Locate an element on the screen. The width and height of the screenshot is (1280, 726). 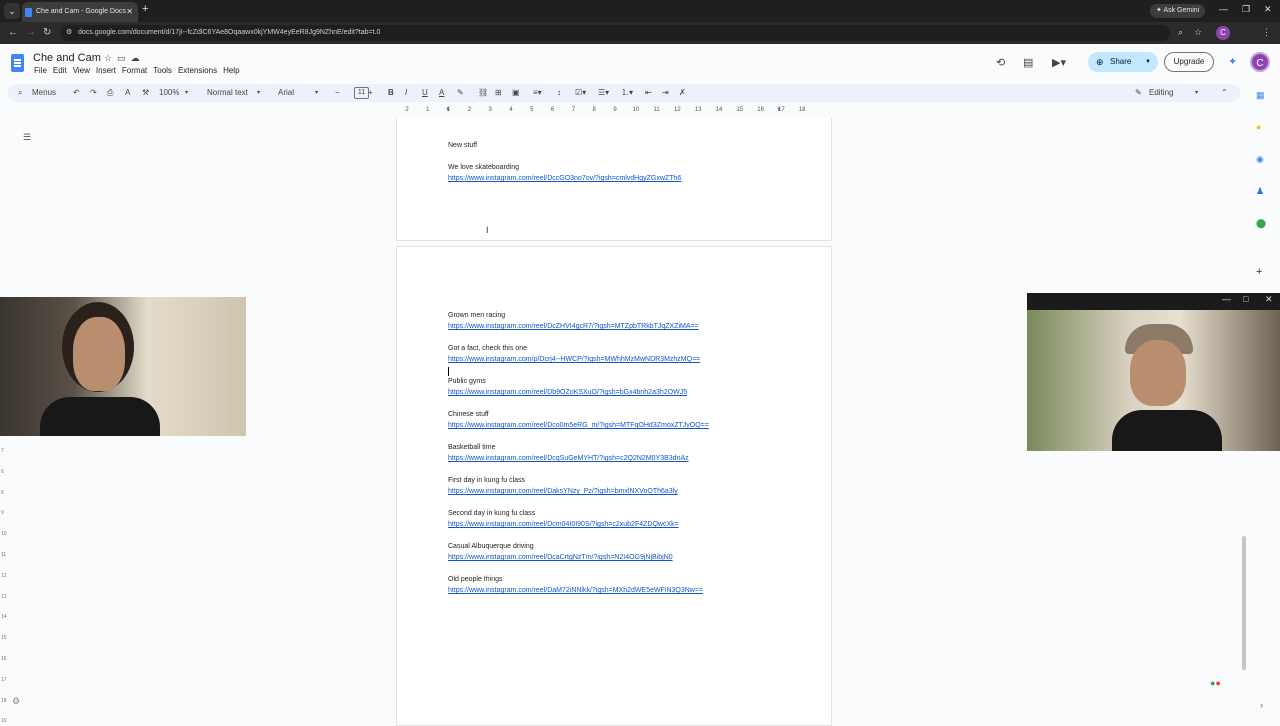
menu-file: File is located at coordinates (40, 70).